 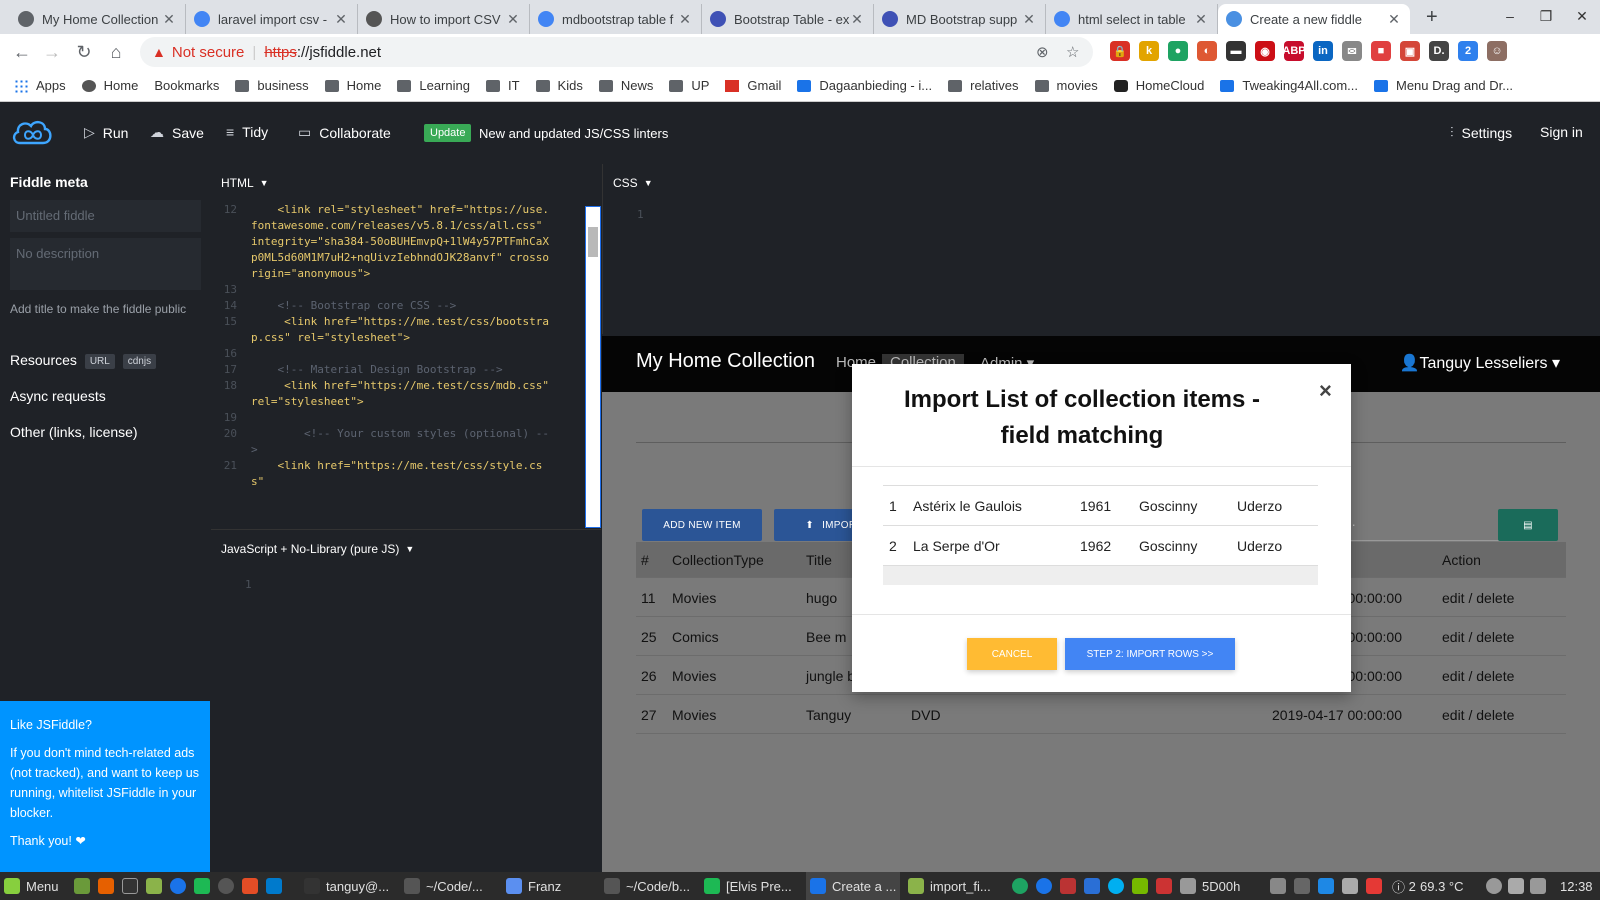 I want to click on extension-icon: ■, so click(x=1381, y=51).